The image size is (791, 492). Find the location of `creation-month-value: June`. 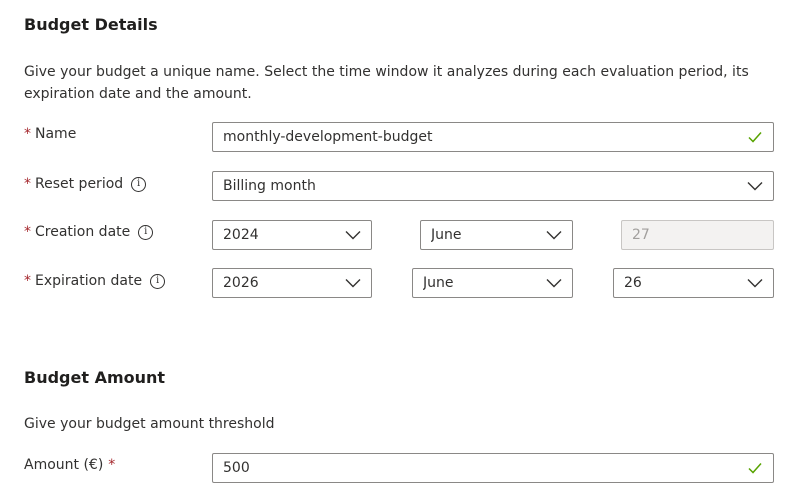

creation-month-value: June is located at coordinates (446, 235).